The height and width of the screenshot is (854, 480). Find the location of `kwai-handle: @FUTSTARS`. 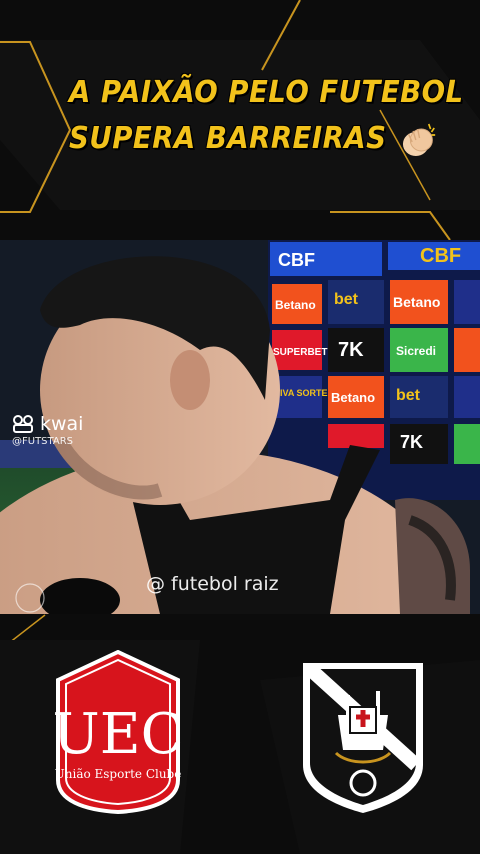

kwai-handle: @FUTSTARS is located at coordinates (42, 441).